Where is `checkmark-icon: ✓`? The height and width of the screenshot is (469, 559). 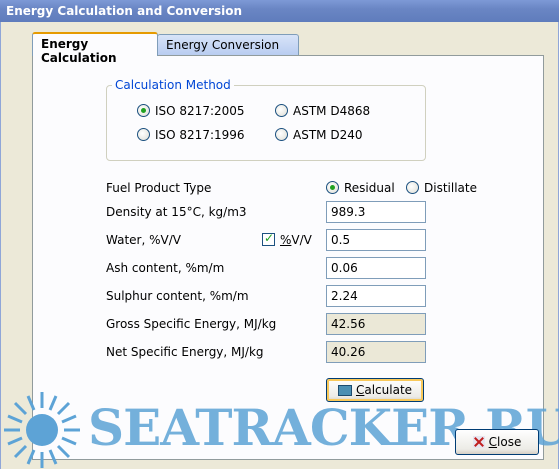 checkmark-icon: ✓ is located at coordinates (269, 238).